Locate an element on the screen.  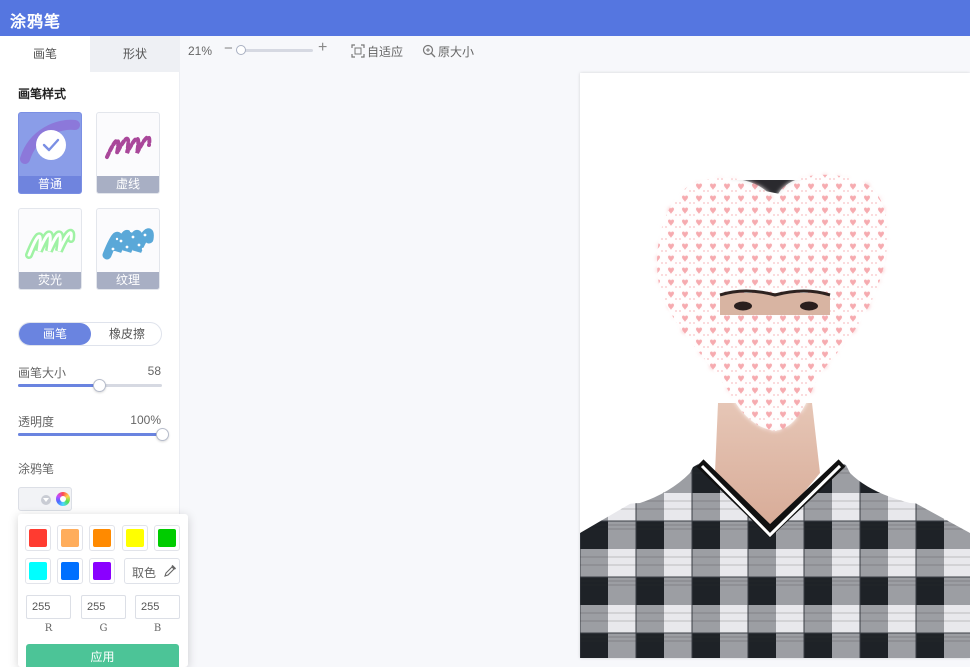
eraser-mode-button: 橡皮擦 is located at coordinates (127, 334).